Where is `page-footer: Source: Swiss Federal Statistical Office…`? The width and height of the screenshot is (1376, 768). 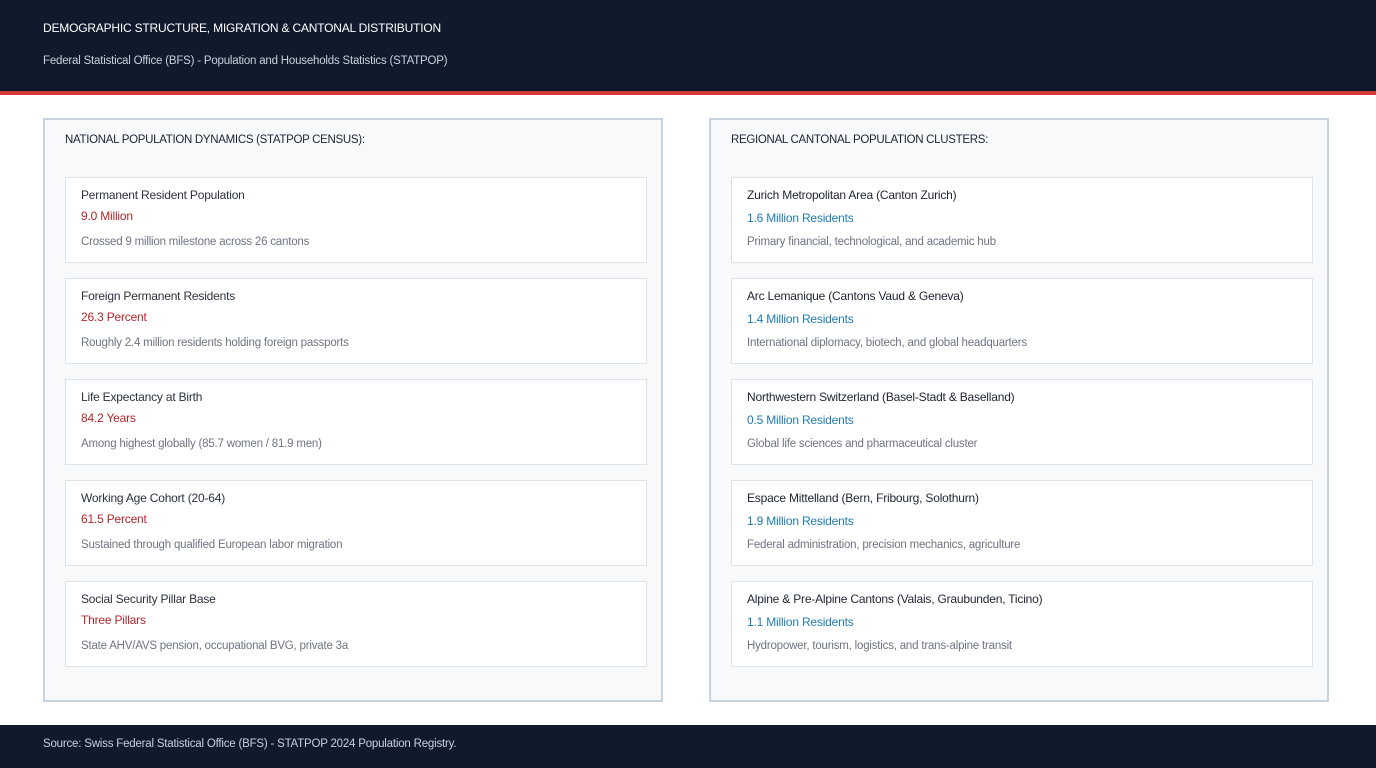
page-footer: Source: Swiss Federal Statistical Office… is located at coordinates (688, 746).